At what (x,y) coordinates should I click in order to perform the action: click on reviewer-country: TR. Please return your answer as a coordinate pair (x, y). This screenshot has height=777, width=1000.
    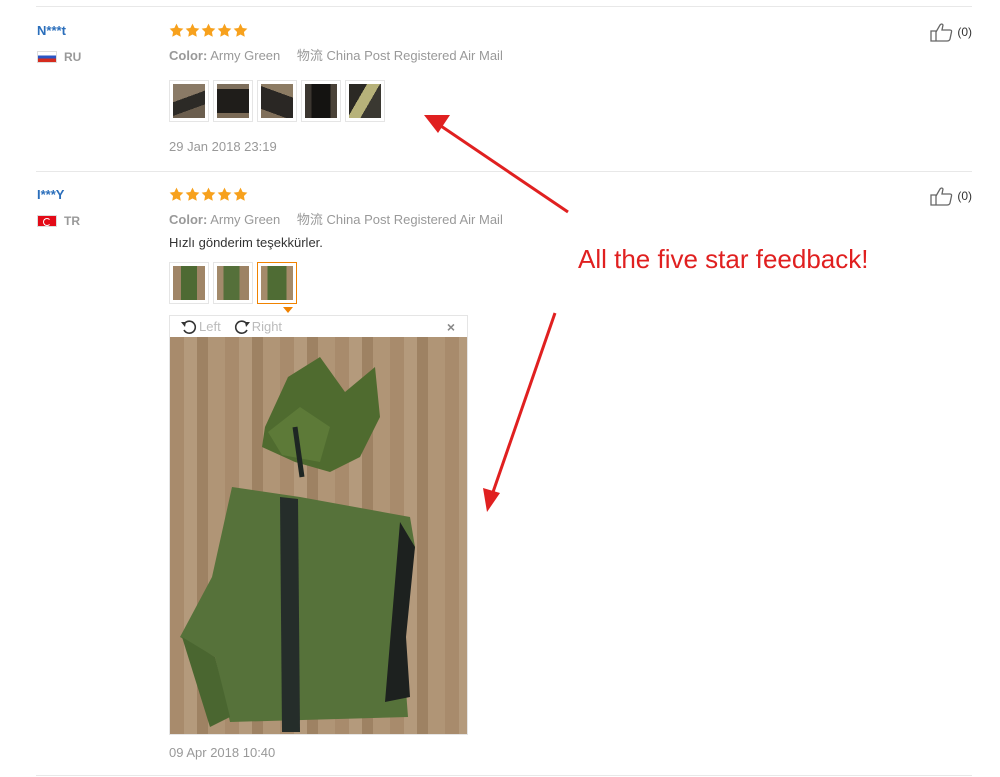
    Looking at the image, I should click on (58, 221).